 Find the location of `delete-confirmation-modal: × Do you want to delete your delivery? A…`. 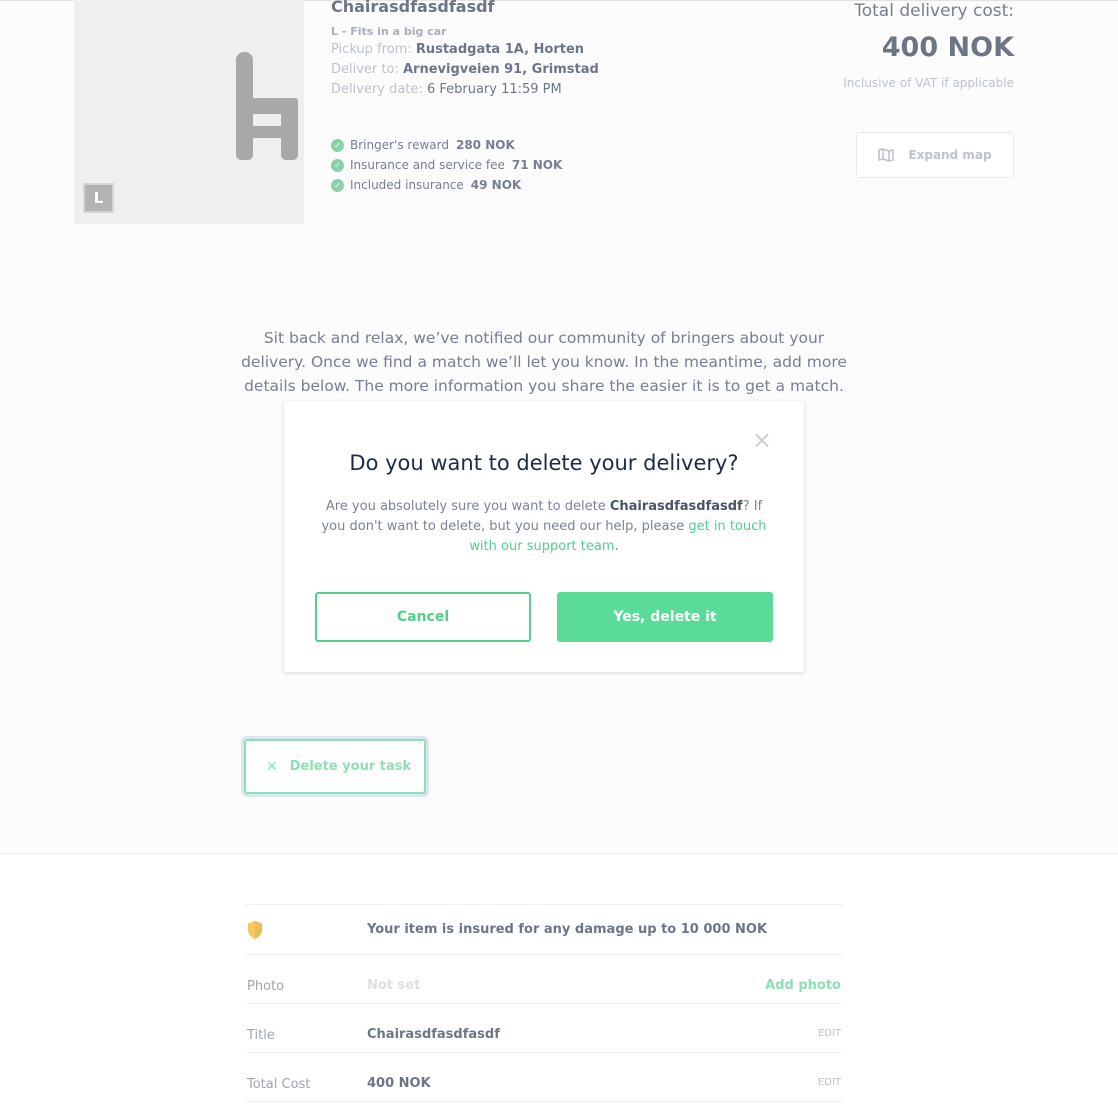

delete-confirmation-modal: × Do you want to delete your delivery? A… is located at coordinates (544, 536).